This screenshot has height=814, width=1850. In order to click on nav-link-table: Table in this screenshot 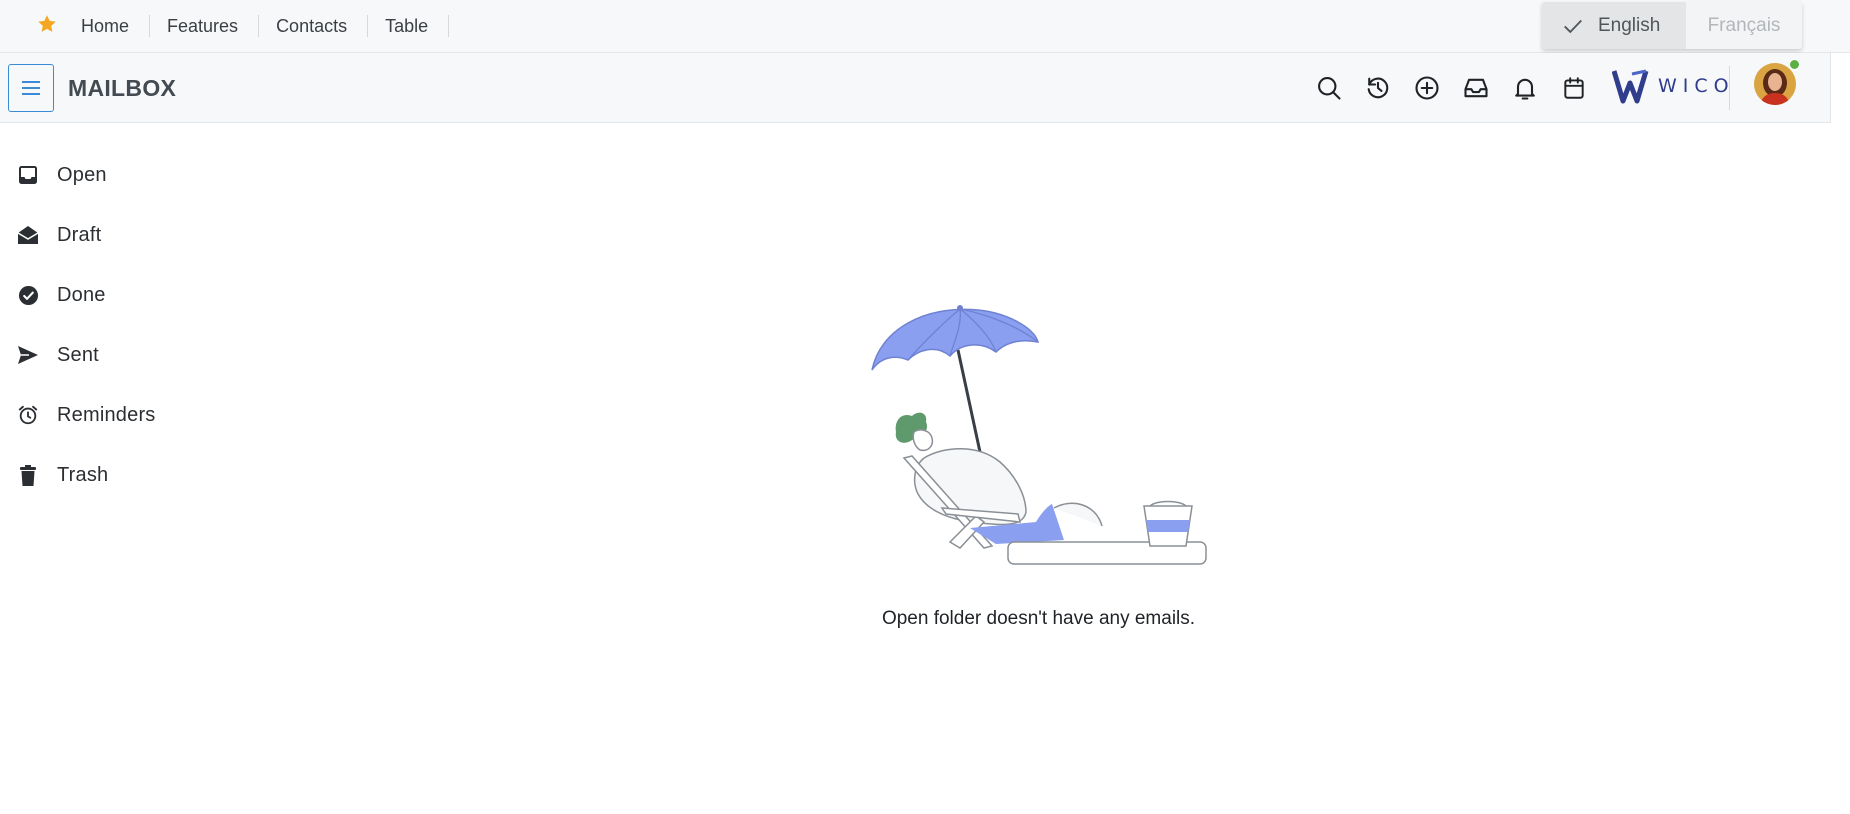, I will do `click(409, 26)`.